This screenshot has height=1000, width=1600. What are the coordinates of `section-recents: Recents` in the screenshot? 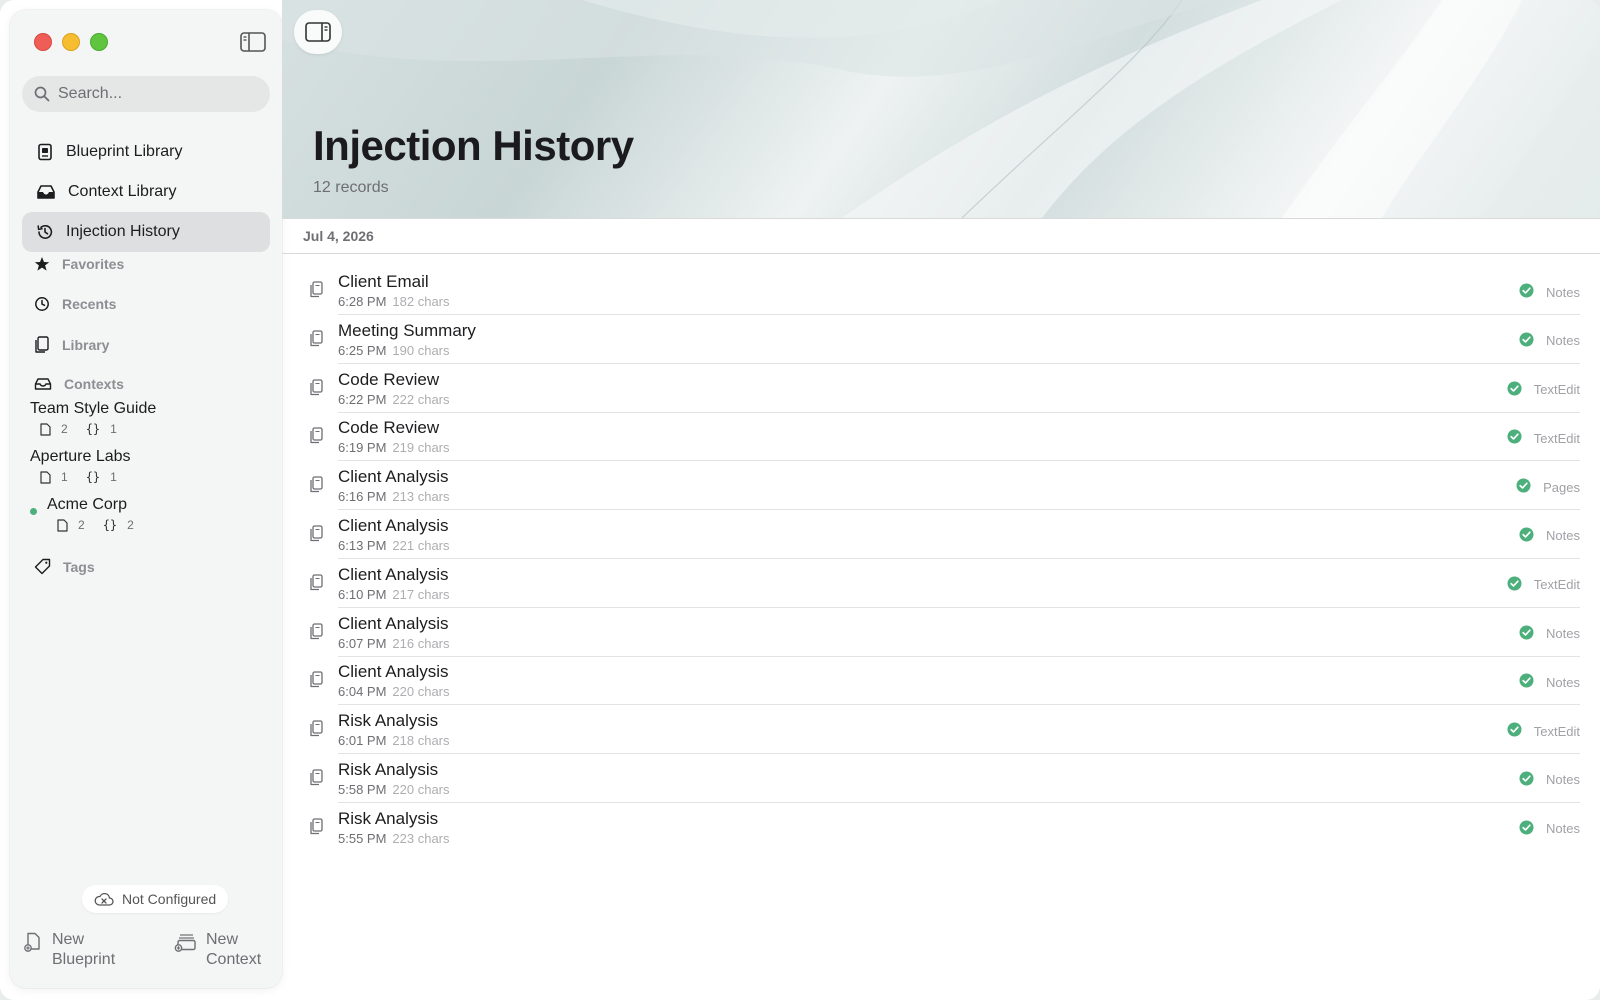 It's located at (75, 304).